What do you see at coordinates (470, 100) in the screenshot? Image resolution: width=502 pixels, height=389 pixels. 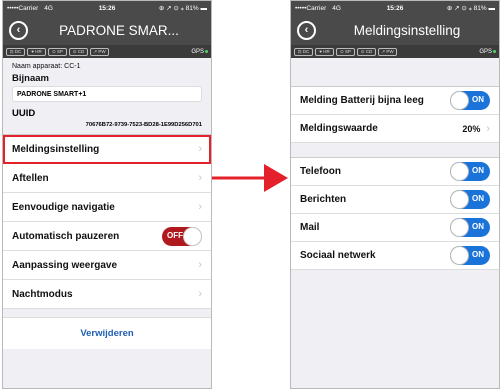 I see `battery-alert-toggle: ON` at bounding box center [470, 100].